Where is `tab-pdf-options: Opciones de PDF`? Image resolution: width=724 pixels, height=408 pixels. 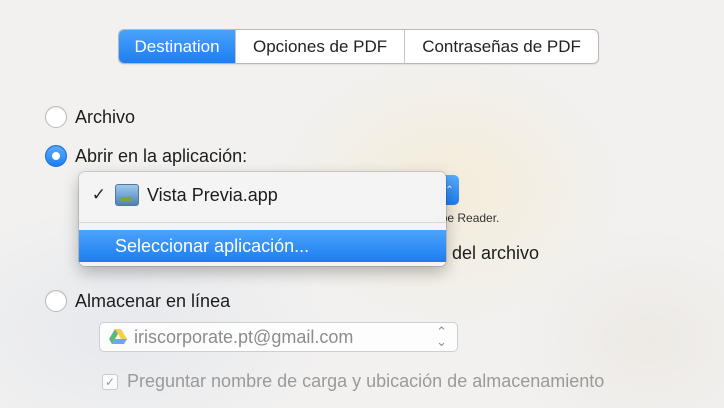 tab-pdf-options: Opciones de PDF is located at coordinates (319, 46).